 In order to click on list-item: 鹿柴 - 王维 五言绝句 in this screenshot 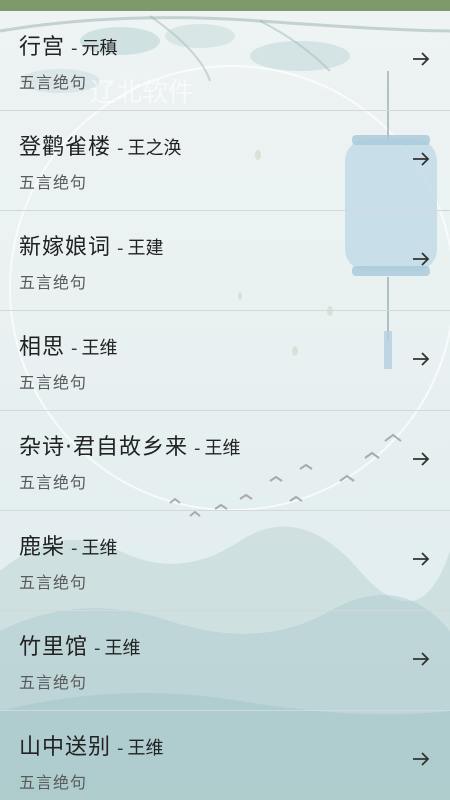, I will do `click(225, 561)`.